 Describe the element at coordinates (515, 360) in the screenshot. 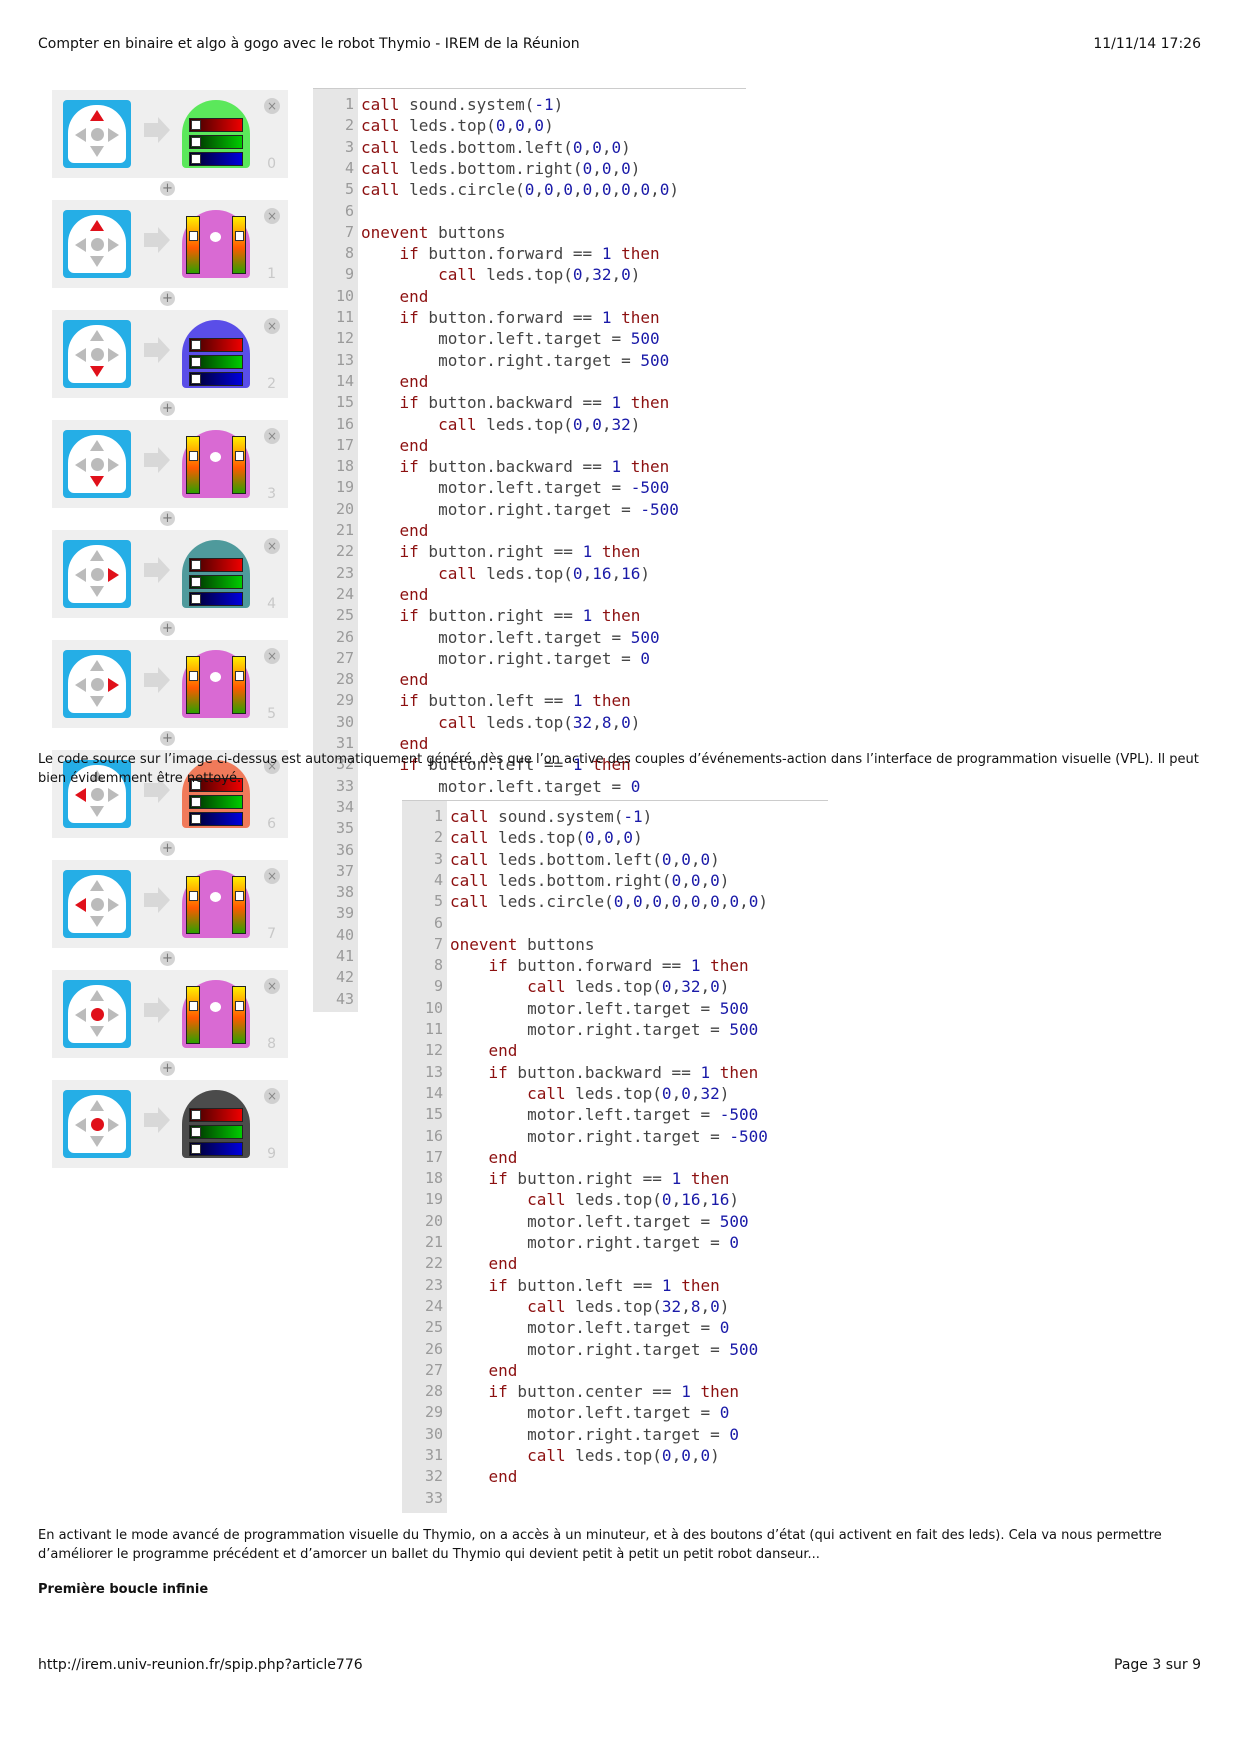

I see `code-line: motor.right.target = 500` at that location.